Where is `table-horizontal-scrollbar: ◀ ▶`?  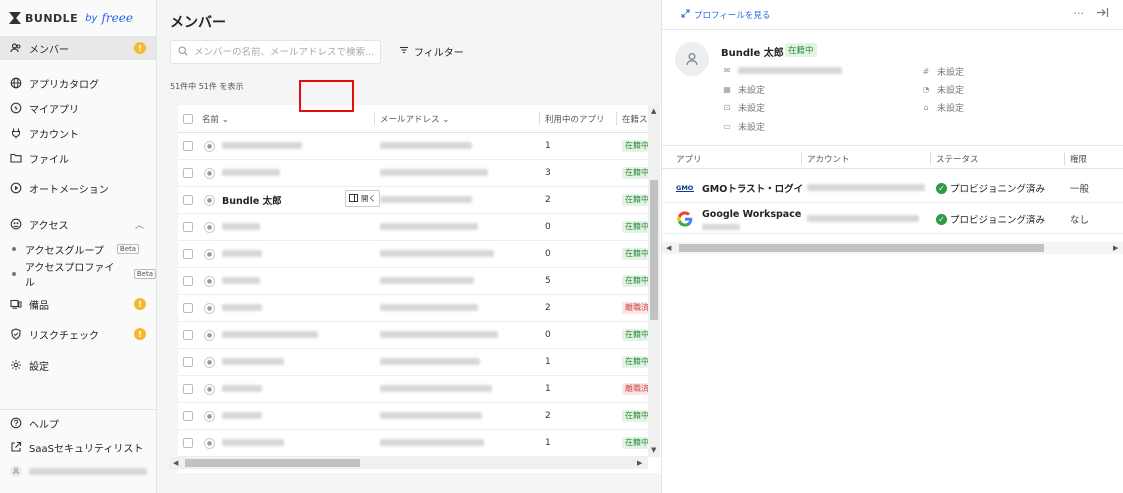 table-horizontal-scrollbar: ◀ ▶ is located at coordinates (408, 463).